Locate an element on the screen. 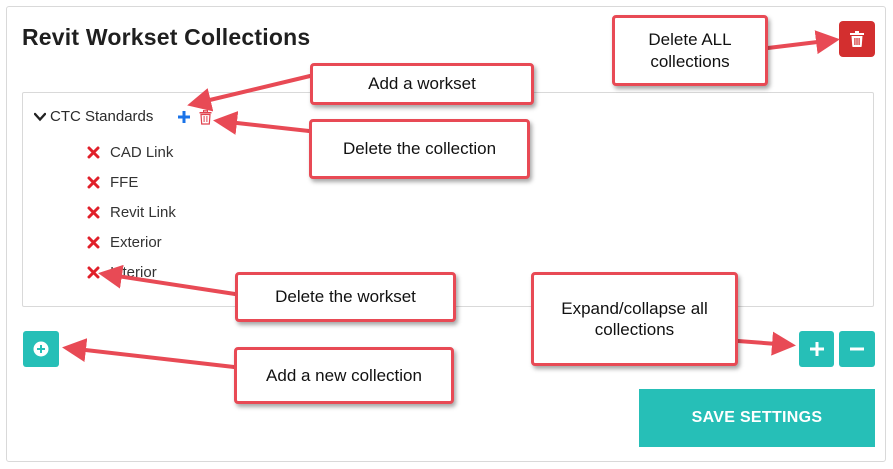  chevron-down-icon is located at coordinates (40, 117).